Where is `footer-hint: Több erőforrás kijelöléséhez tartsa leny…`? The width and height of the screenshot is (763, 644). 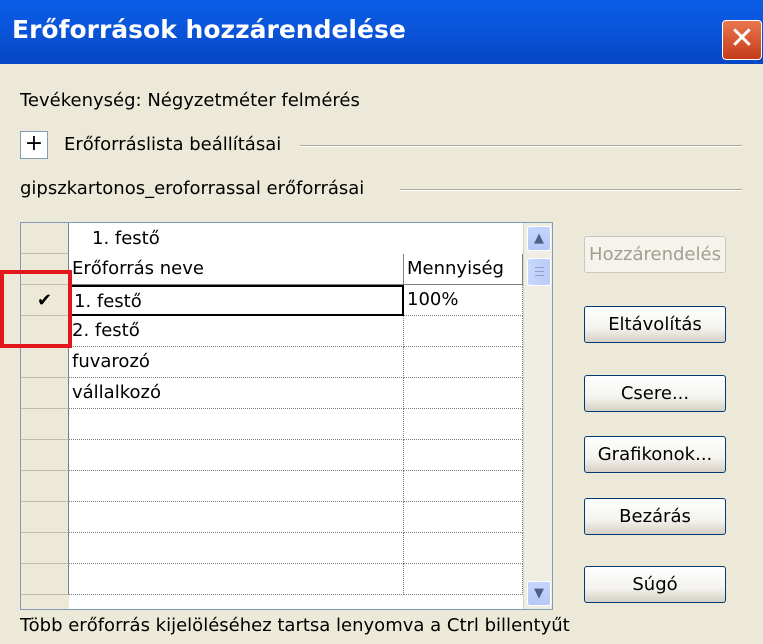
footer-hint: Több erőforrás kijelöléséhez tartsa leny… is located at coordinates (295, 625).